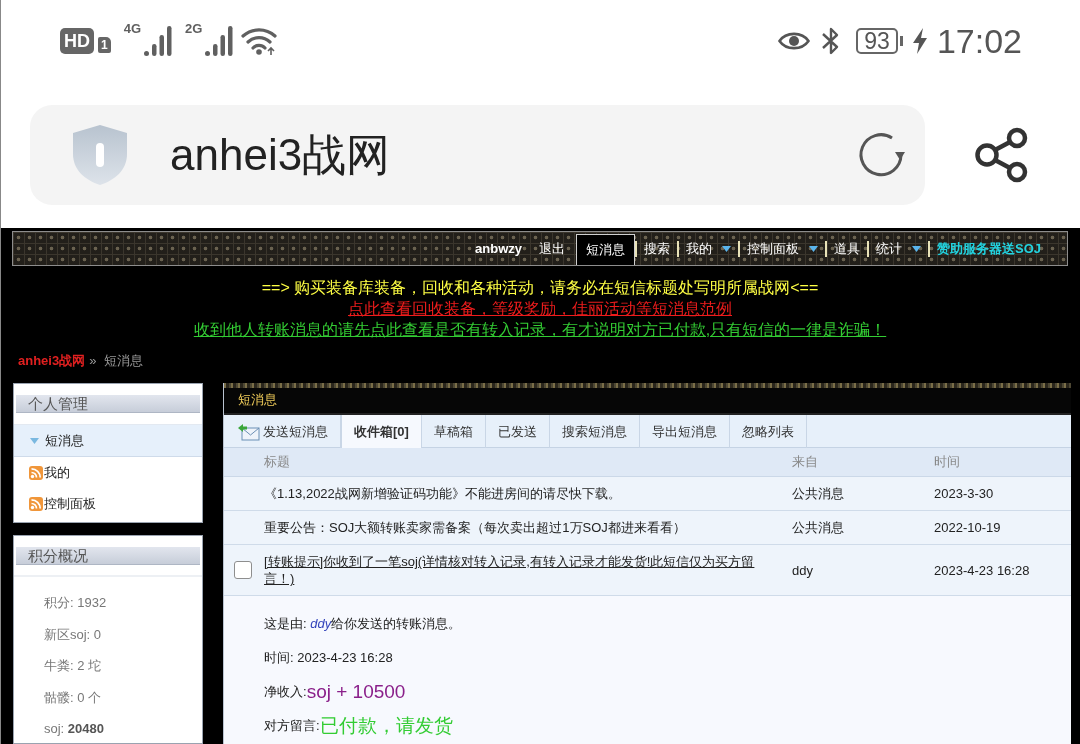 The width and height of the screenshot is (1080, 744). What do you see at coordinates (100, 155) in the screenshot?
I see `shield-icon` at bounding box center [100, 155].